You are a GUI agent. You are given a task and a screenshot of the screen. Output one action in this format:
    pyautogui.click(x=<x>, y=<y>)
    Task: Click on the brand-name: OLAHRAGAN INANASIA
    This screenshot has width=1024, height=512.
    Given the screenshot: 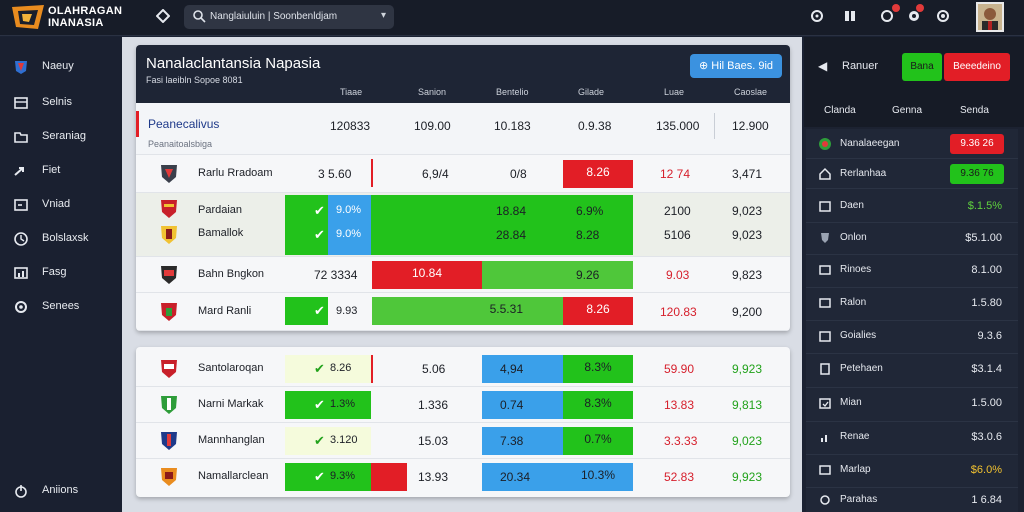 What is the action you would take?
    pyautogui.click(x=85, y=17)
    